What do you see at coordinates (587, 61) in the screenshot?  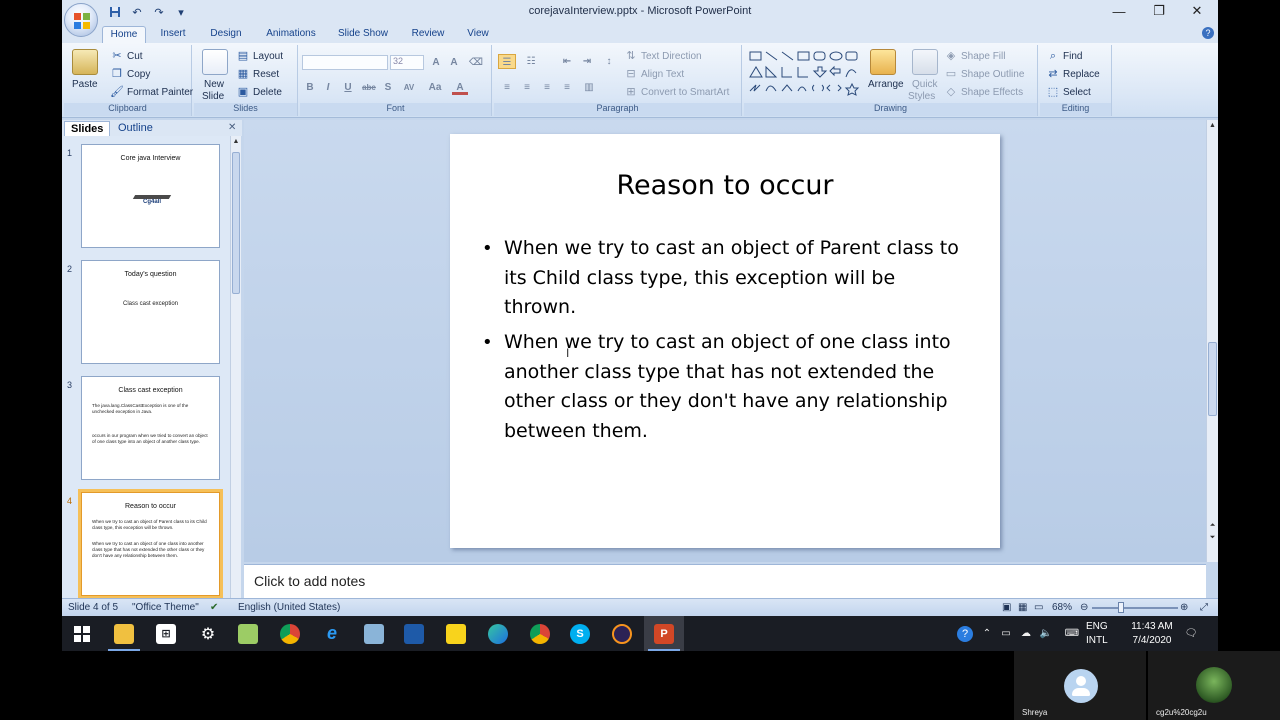 I see `increase-indent-icon: ⇥` at bounding box center [587, 61].